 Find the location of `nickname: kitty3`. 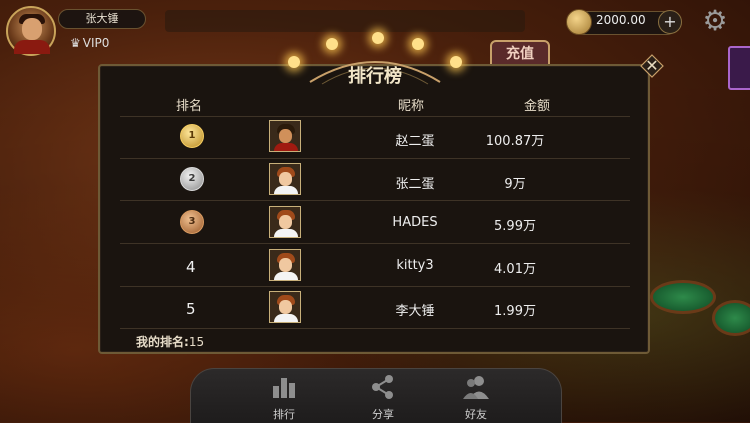

nickname: kitty3 is located at coordinates (415, 265).